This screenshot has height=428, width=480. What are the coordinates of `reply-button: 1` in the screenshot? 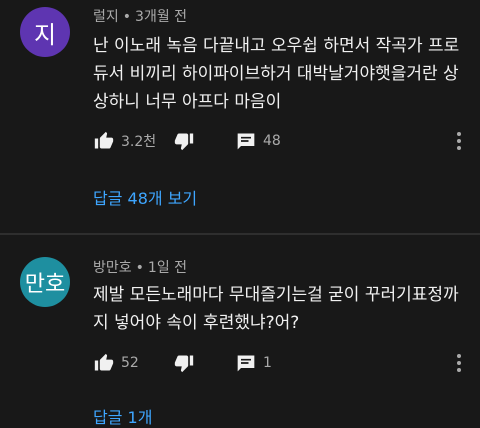 It's located at (253, 363).